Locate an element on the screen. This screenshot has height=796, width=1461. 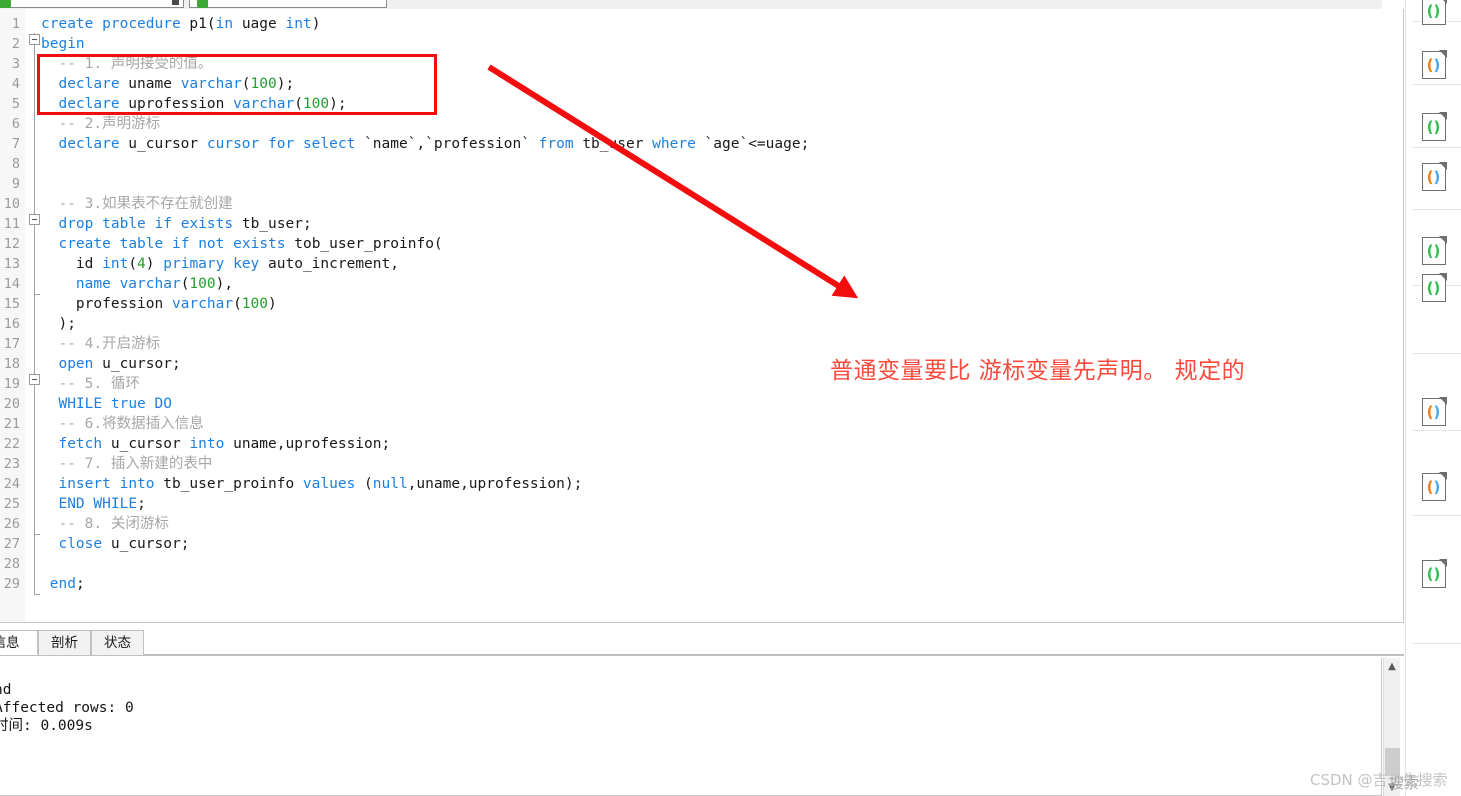
sidebar-item-5: () is located at coordinates (1433, 288).